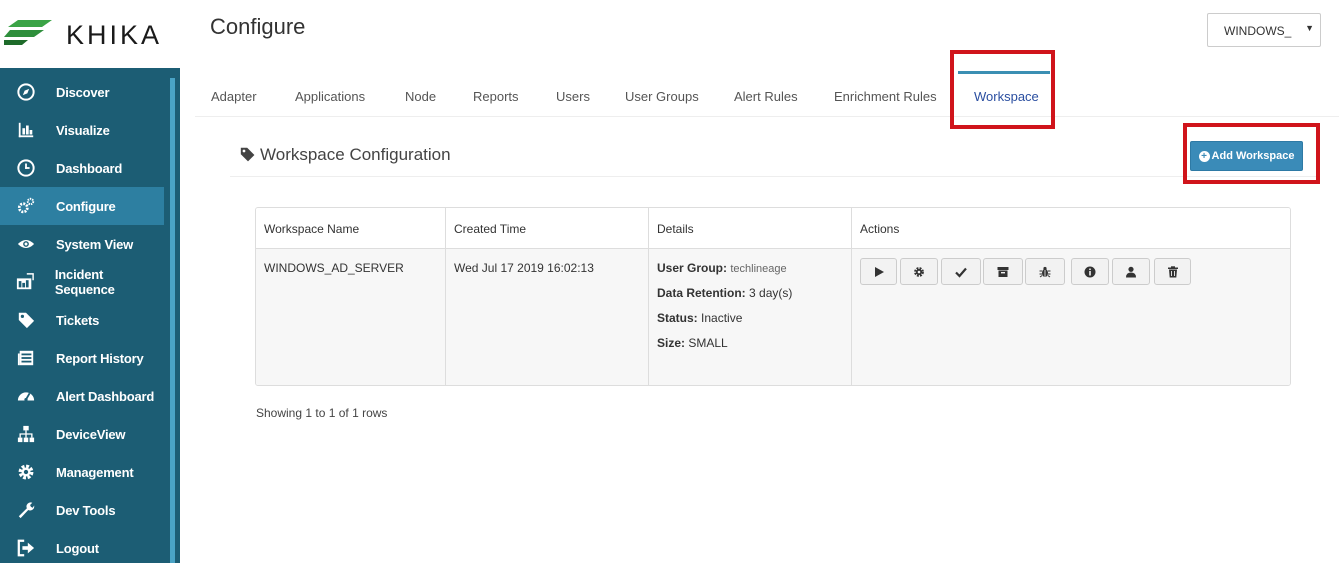 Image resolution: width=1339 pixels, height=567 pixels. I want to click on section-title: Workspace Configuration, so click(345, 155).